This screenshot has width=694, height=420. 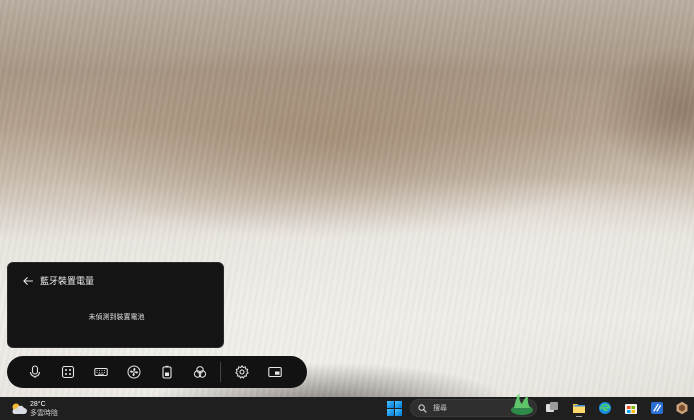 I want to click on no-battery-message: 未偵測到裝置電池, so click(x=116, y=317).